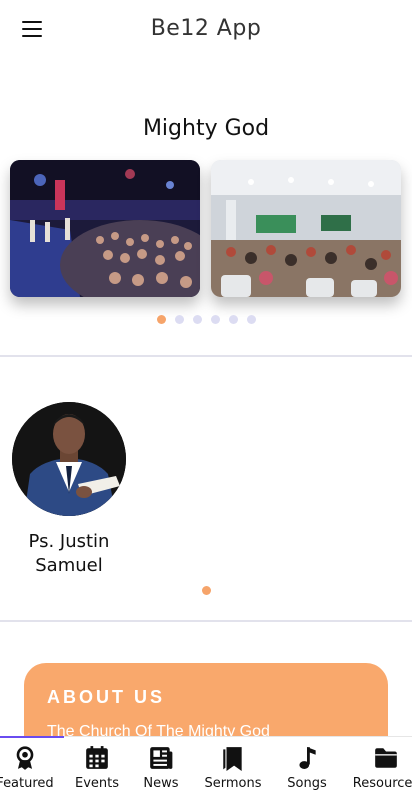 Image resolution: width=412 pixels, height=800 pixels. Describe the element at coordinates (69, 565) in the screenshot. I see `pastor-name-line2: Samuel` at that location.